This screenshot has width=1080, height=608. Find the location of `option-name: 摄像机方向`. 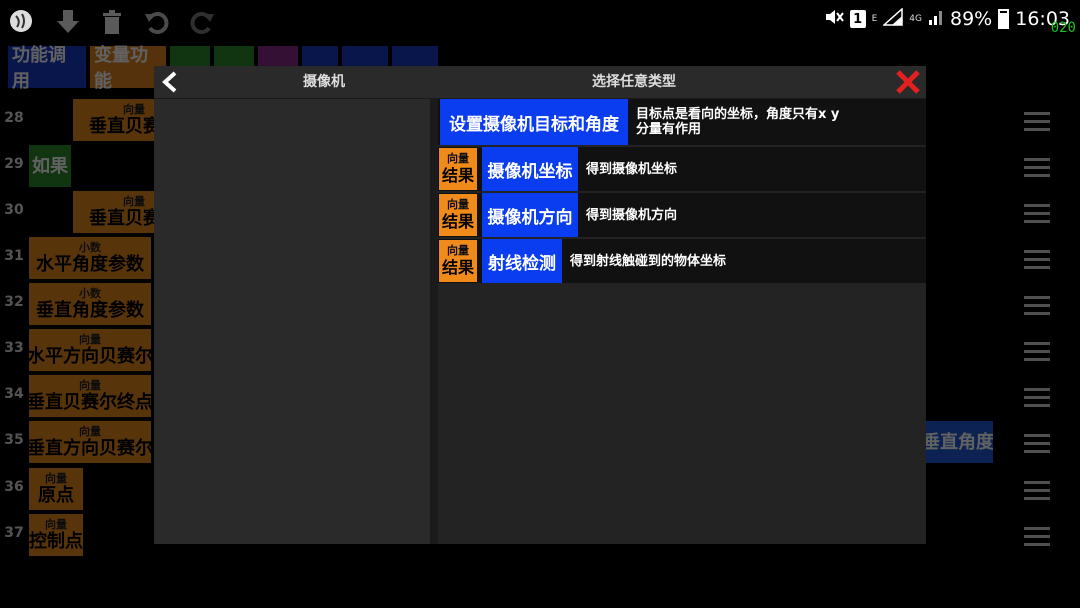

option-name: 摄像机方向 is located at coordinates (530, 215).